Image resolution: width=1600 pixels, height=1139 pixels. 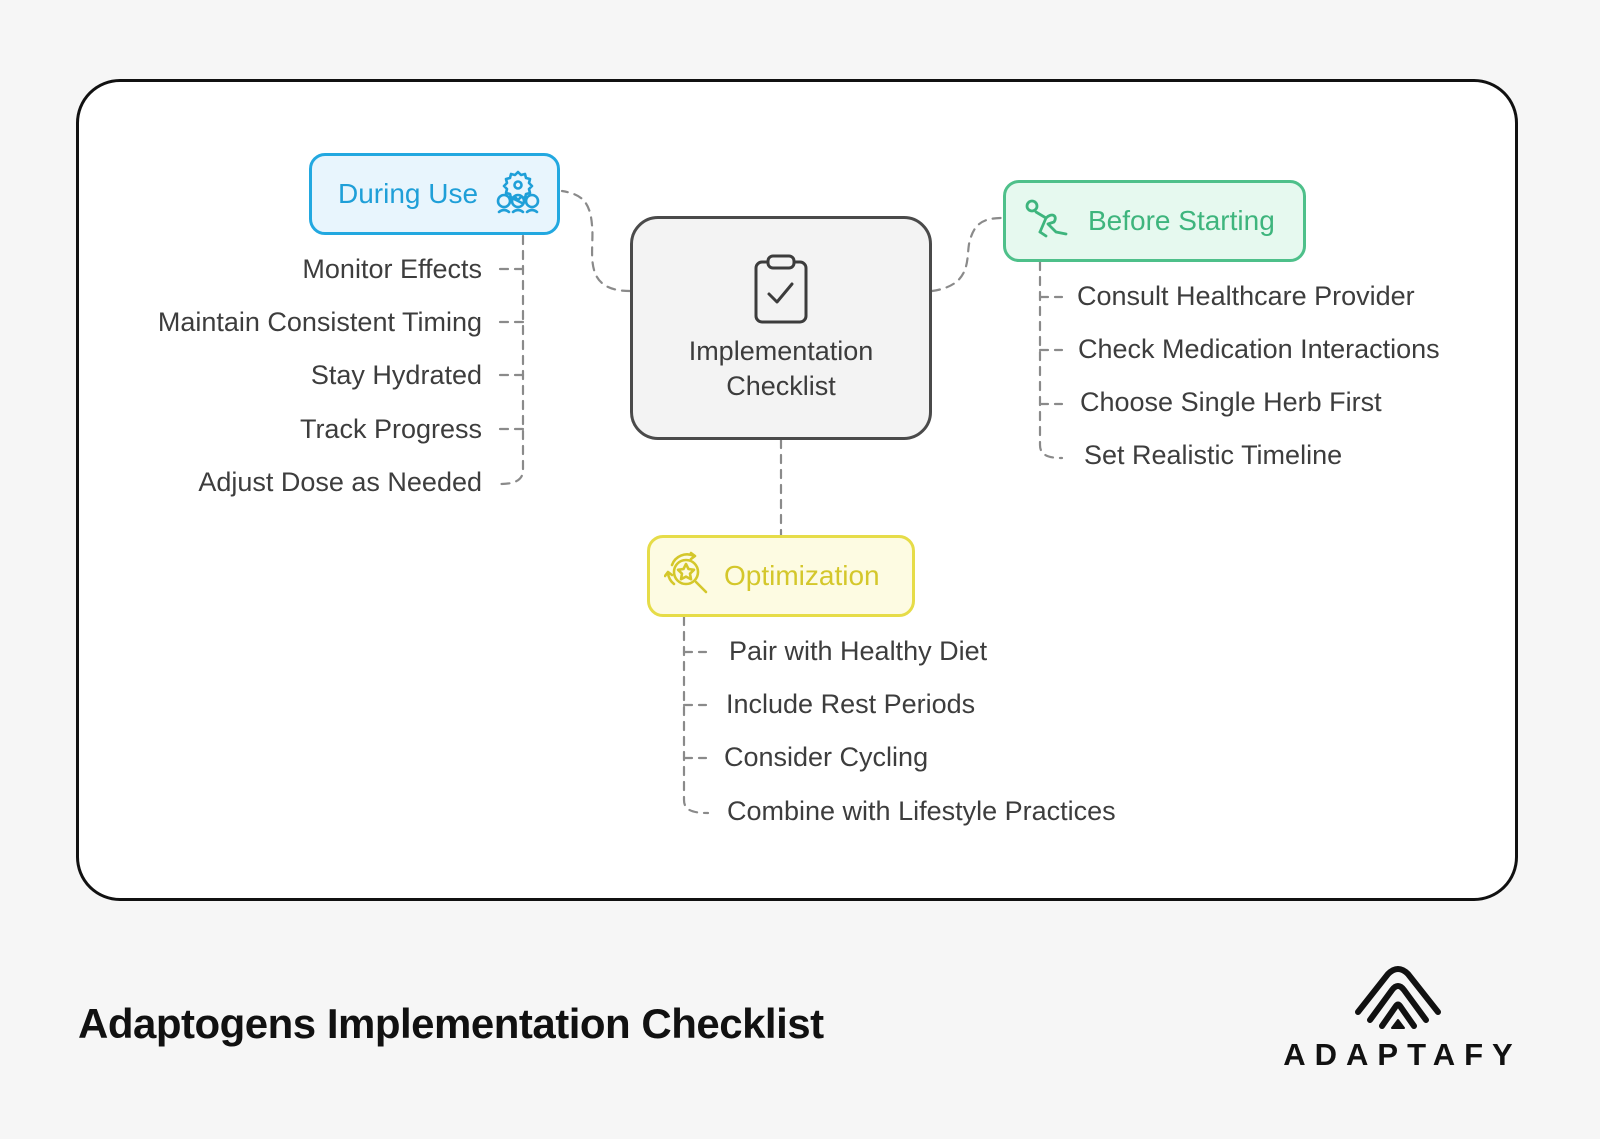 I want to click on brand-logo: ADAPTAFY, so click(x=1398, y=1017).